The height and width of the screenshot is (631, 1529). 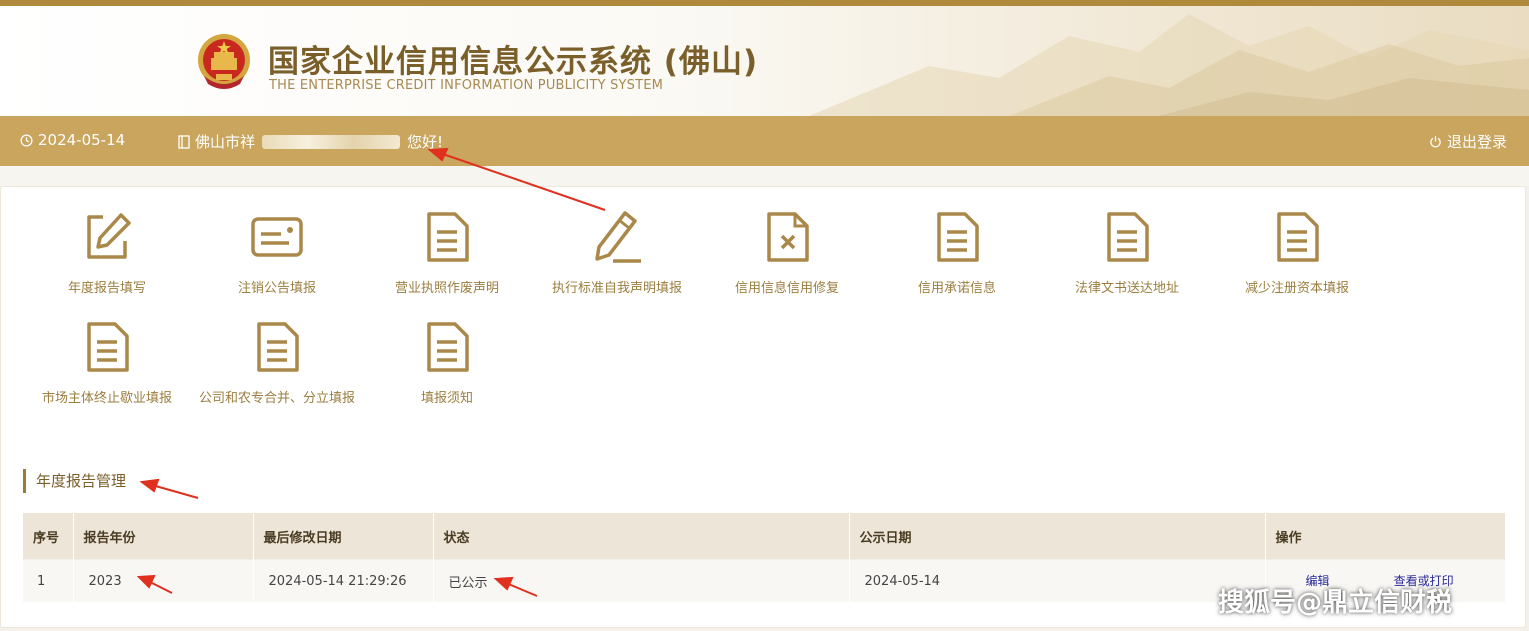 I want to click on card-icon, so click(x=277, y=237).